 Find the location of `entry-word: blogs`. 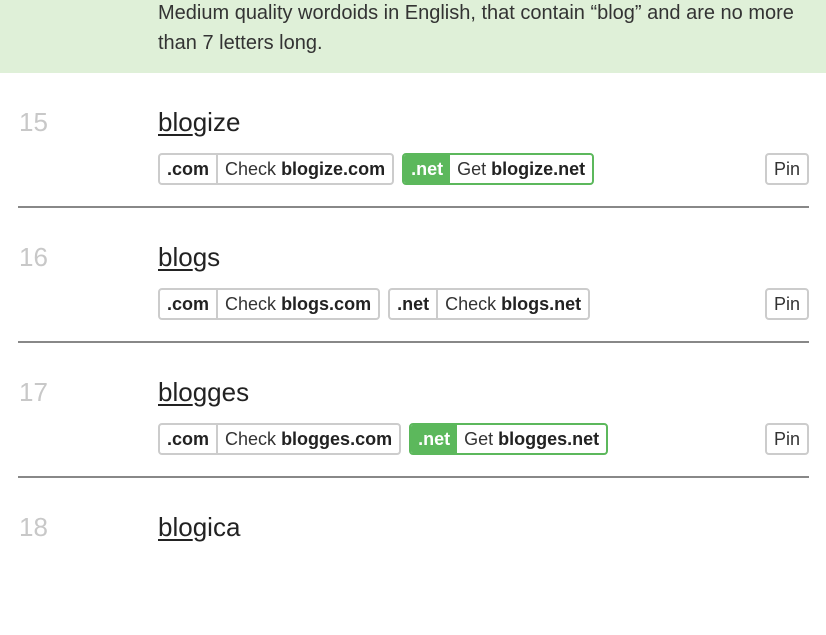

entry-word: blogs is located at coordinates (189, 257).